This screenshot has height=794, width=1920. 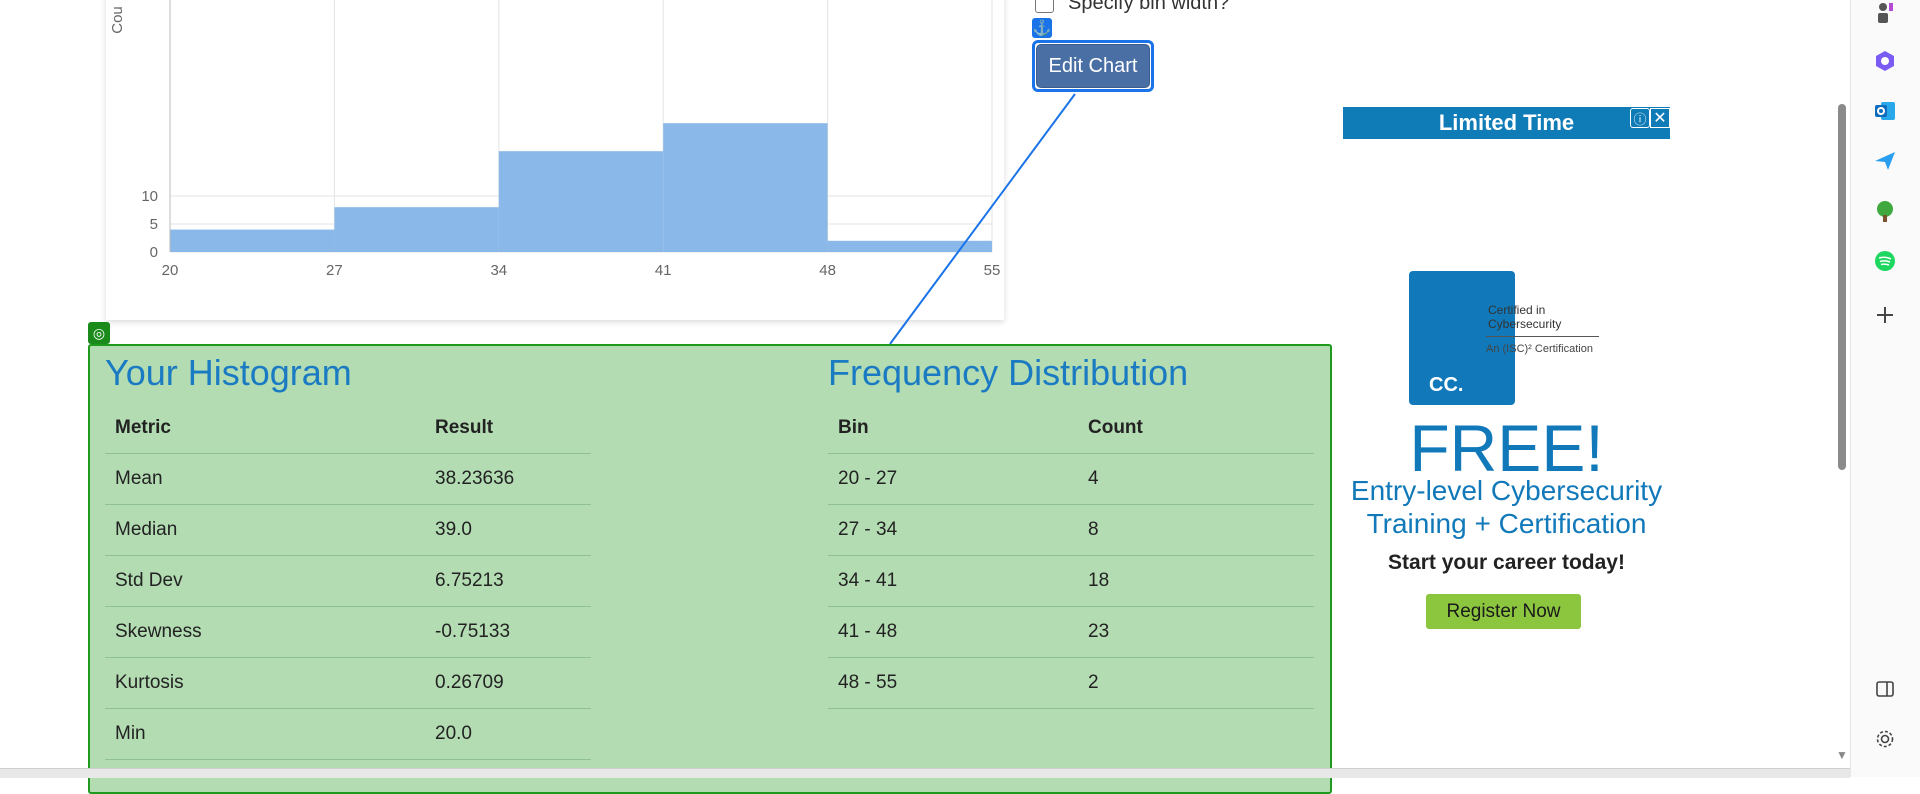 I want to click on cert-line-2: Cybersecurity, so click(x=1525, y=324).